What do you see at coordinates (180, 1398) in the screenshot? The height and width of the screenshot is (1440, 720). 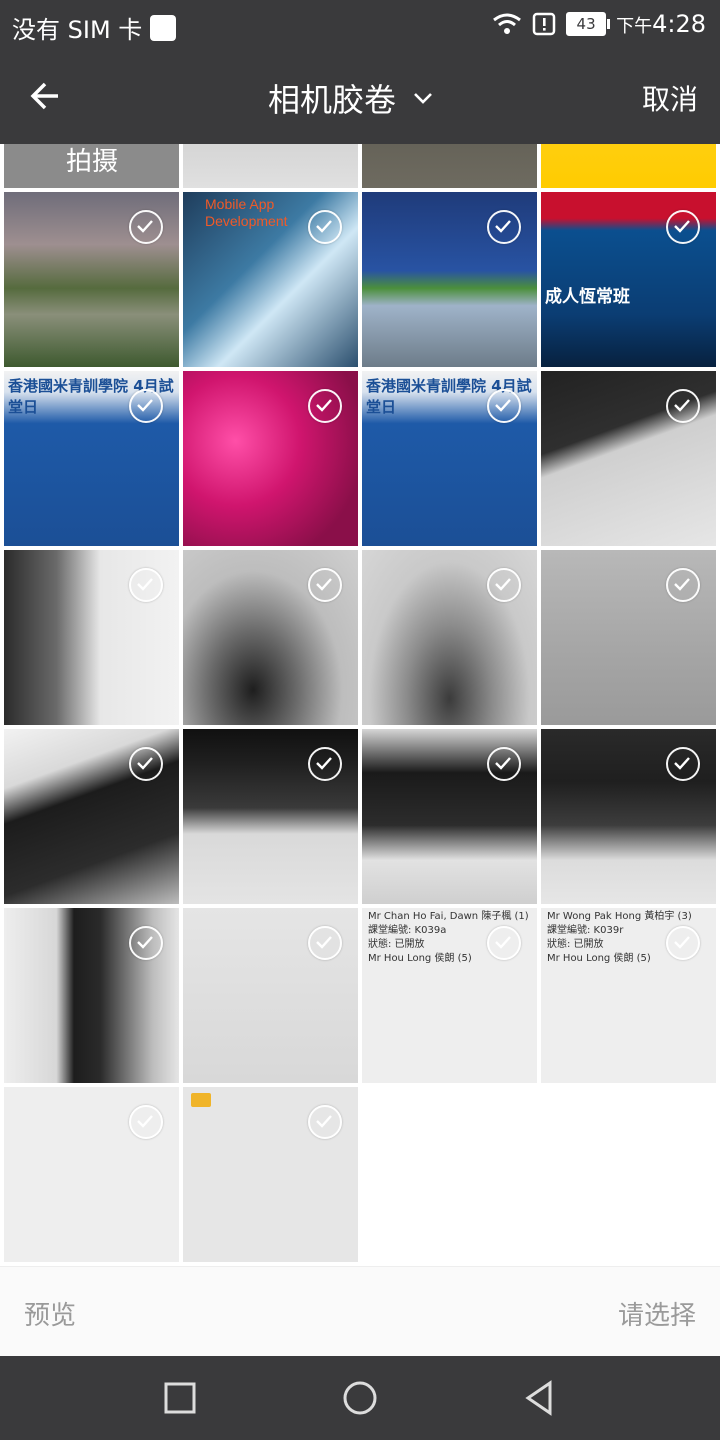 I see `recent-apps-icon` at bounding box center [180, 1398].